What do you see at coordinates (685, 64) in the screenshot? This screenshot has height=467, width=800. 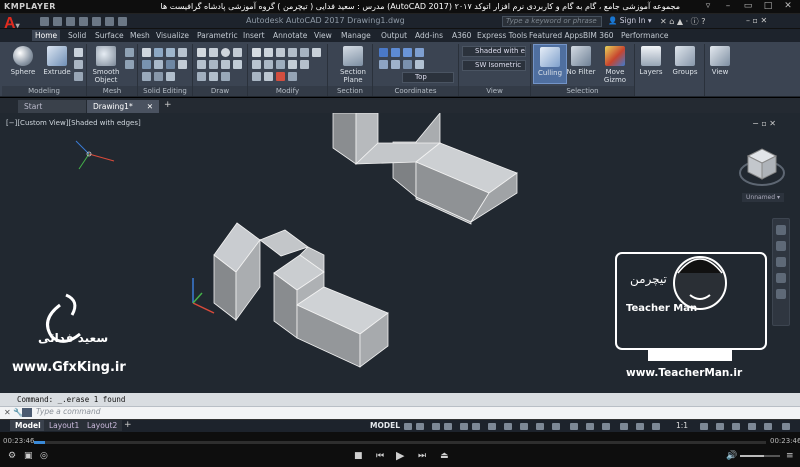 I see `groups-button: Groups` at bounding box center [685, 64].